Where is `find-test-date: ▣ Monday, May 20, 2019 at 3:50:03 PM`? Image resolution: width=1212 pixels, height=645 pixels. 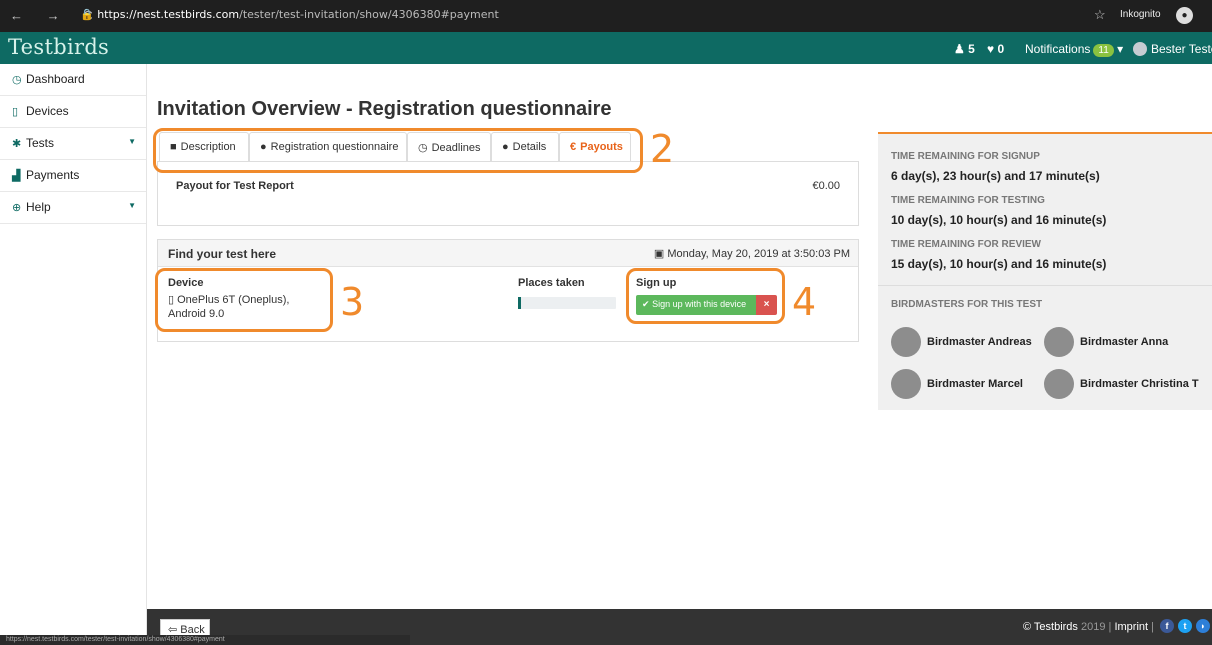
find-test-date: ▣ Monday, May 20, 2019 at 3:50:03 PM is located at coordinates (752, 253).